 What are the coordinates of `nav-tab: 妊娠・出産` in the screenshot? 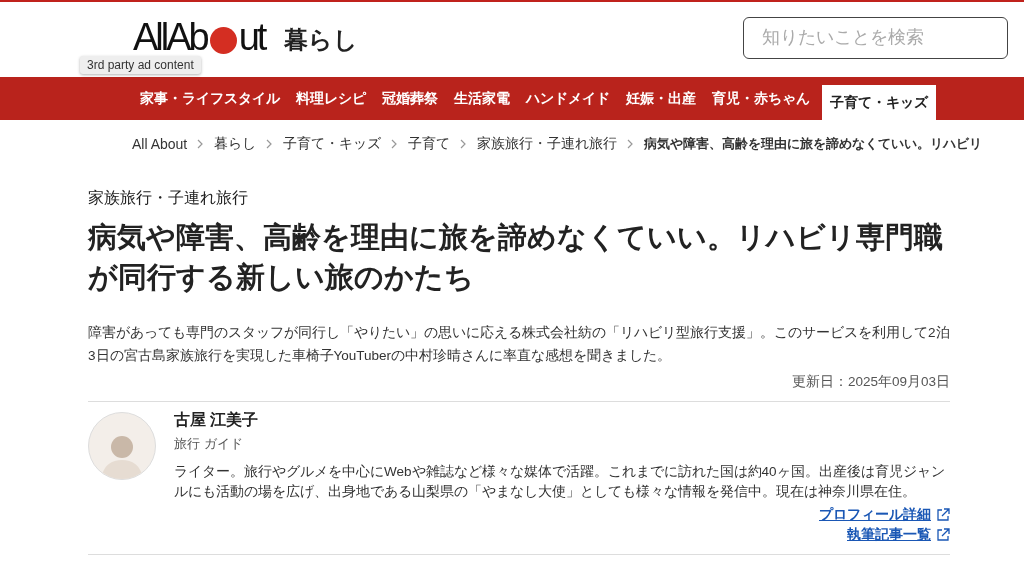 It's located at (661, 98).